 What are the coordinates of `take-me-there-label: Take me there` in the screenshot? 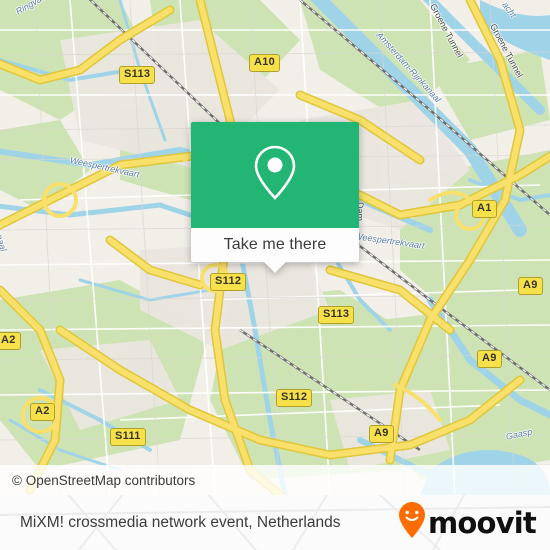 It's located at (275, 244).